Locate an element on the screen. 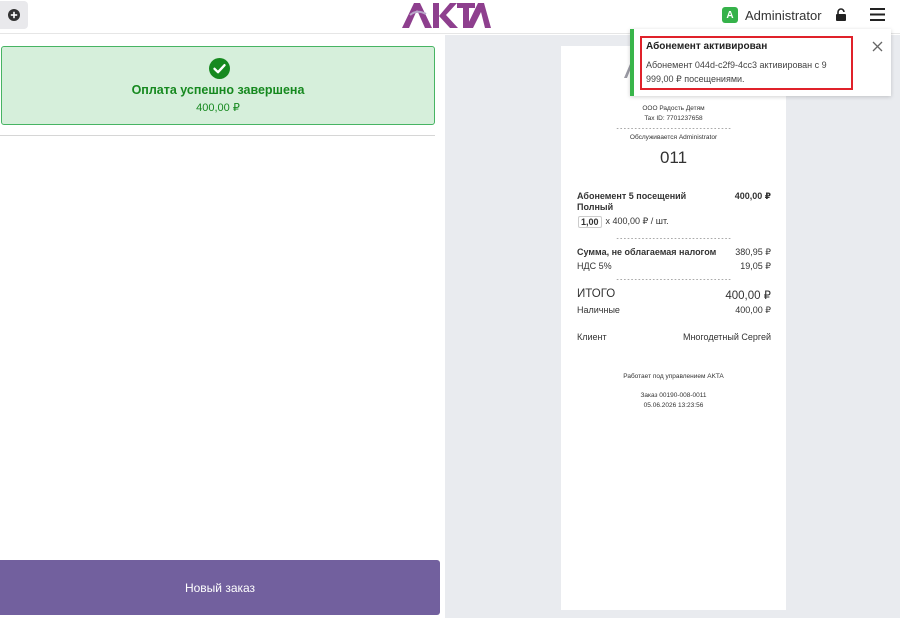  receipt-vat-value: 19,05 ₽ is located at coordinates (755, 266).